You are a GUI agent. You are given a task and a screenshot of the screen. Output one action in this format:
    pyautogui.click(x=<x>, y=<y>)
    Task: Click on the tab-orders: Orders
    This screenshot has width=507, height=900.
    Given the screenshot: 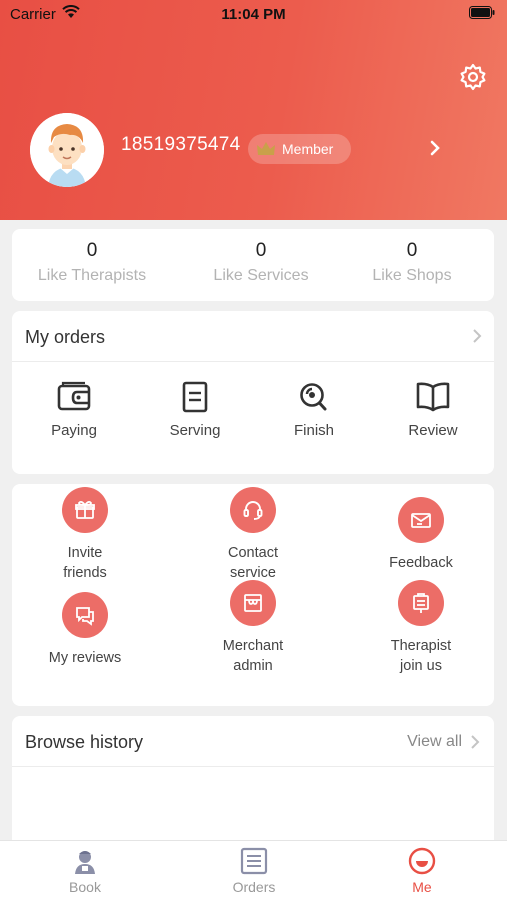 What is the action you would take?
    pyautogui.click(x=254, y=871)
    